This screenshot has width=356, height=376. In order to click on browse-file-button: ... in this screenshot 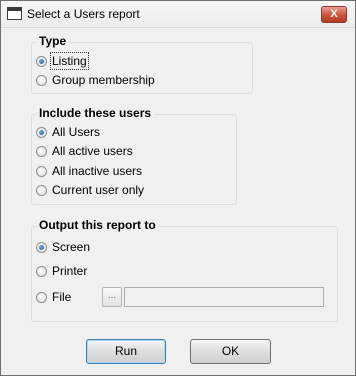, I will do `click(112, 297)`.